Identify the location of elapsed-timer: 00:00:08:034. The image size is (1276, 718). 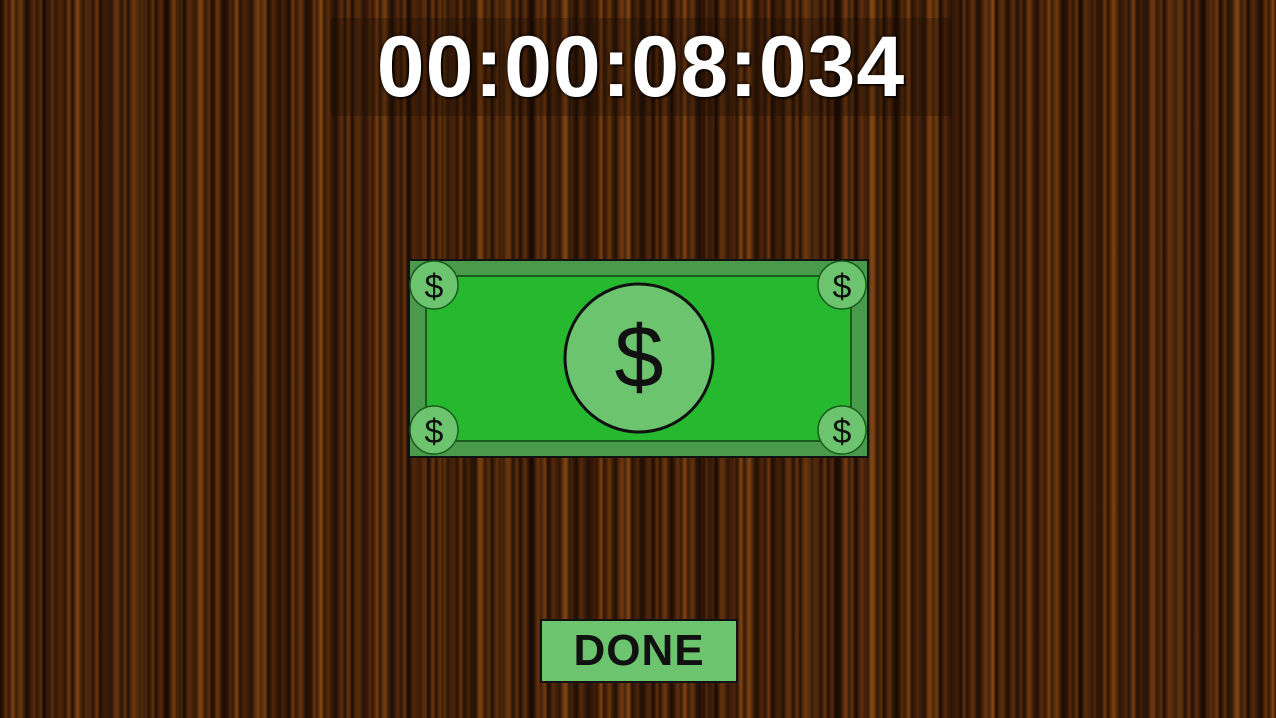
(641, 66).